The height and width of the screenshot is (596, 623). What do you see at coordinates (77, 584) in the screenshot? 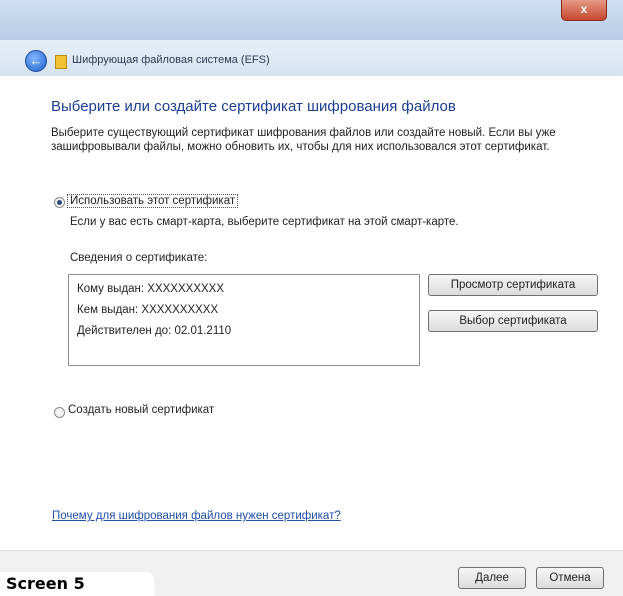
I see `screen-caption: Screen 5` at bounding box center [77, 584].